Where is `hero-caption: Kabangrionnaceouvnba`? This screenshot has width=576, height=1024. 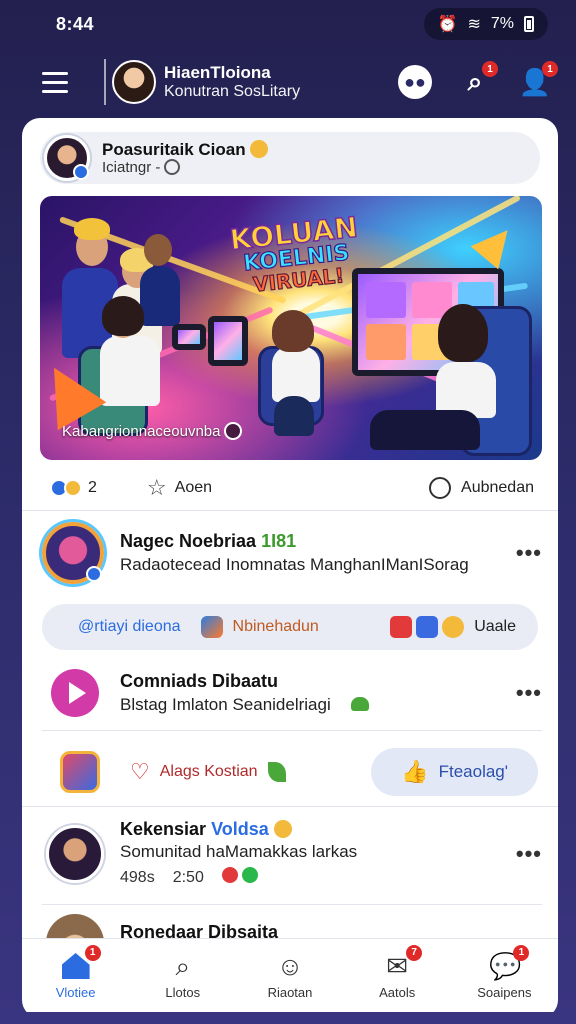 hero-caption: Kabangrionnaceouvnba is located at coordinates (152, 431).